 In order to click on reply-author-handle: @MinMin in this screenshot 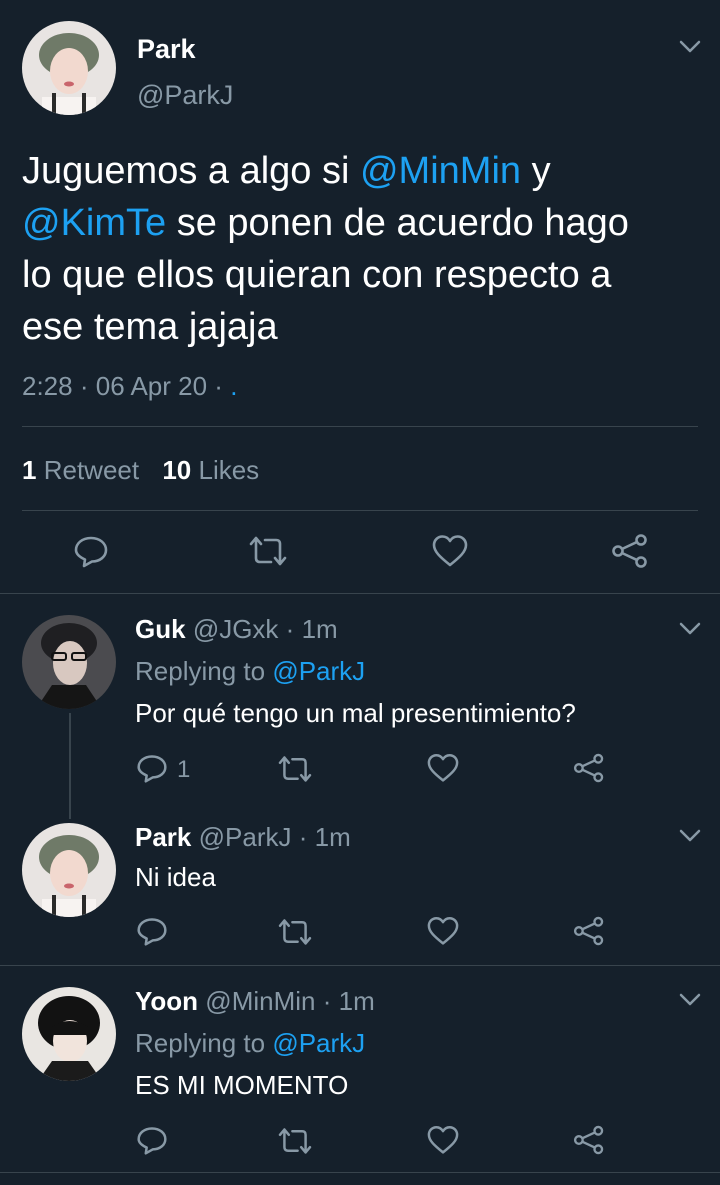, I will do `click(260, 1001)`.